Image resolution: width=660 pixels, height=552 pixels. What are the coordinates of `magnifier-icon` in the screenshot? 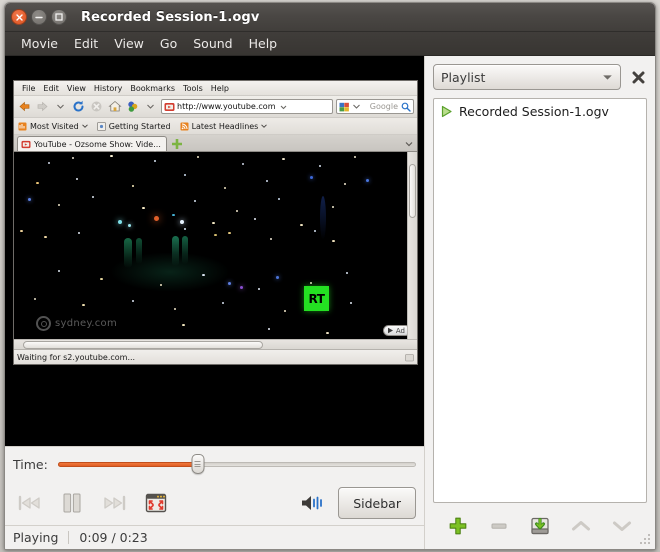 It's located at (406, 107).